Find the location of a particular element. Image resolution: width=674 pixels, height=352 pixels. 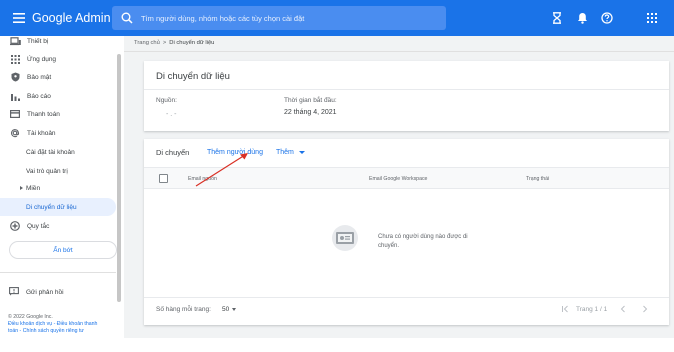

breadcrumb-home: Trang chủ is located at coordinates (147, 43).